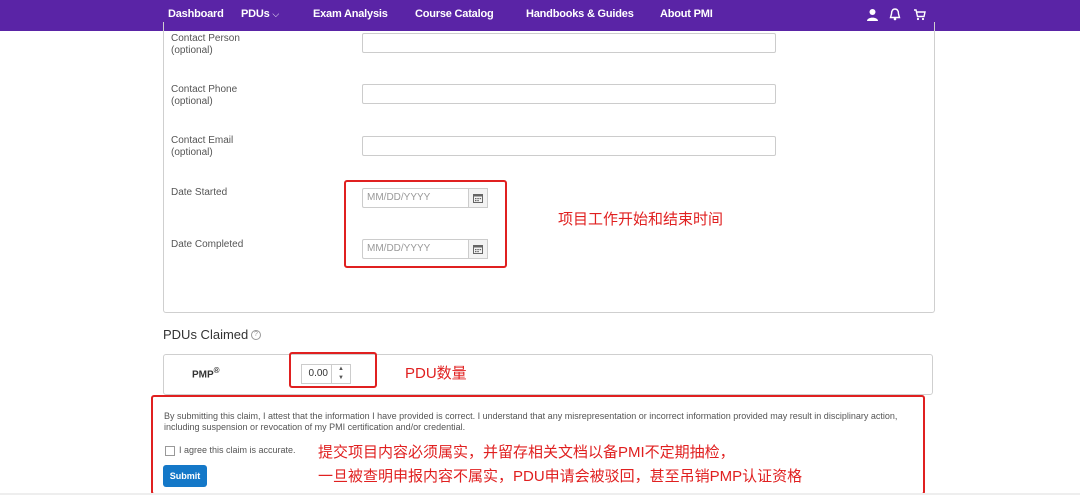 The width and height of the screenshot is (1080, 497). Describe the element at coordinates (192, 152) in the screenshot. I see `contact-email-optional: (optional)` at that location.